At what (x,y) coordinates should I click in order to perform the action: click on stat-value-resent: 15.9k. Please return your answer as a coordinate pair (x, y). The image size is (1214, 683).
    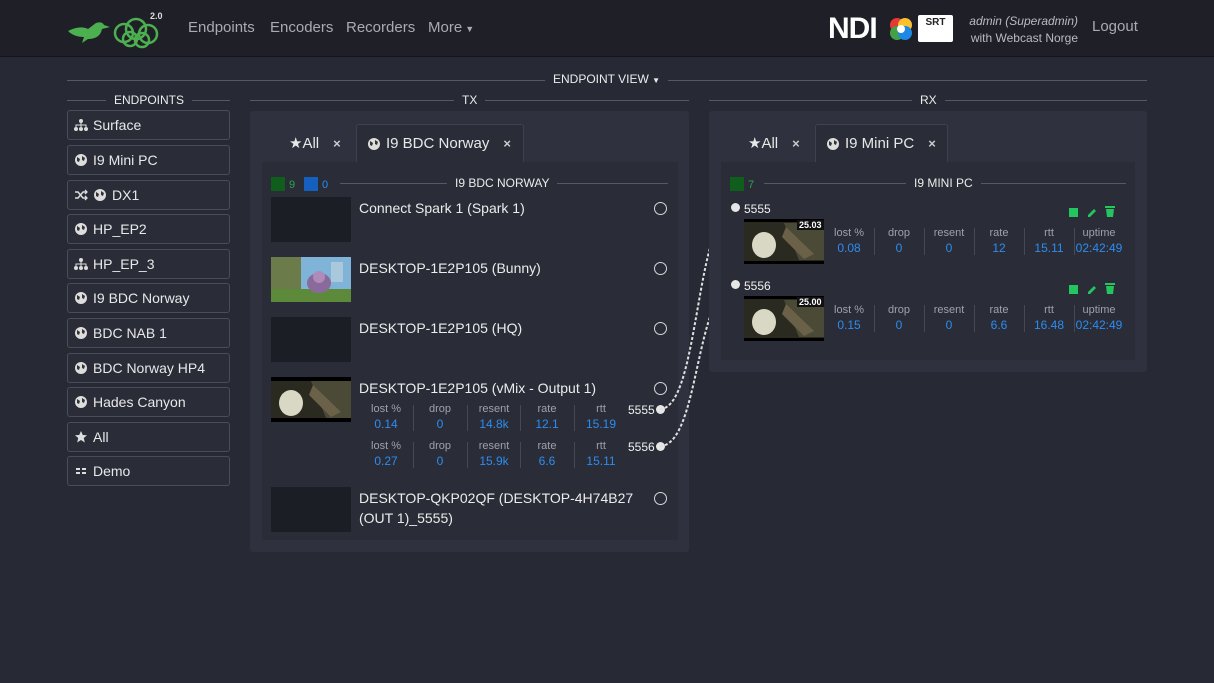
    Looking at the image, I should click on (494, 461).